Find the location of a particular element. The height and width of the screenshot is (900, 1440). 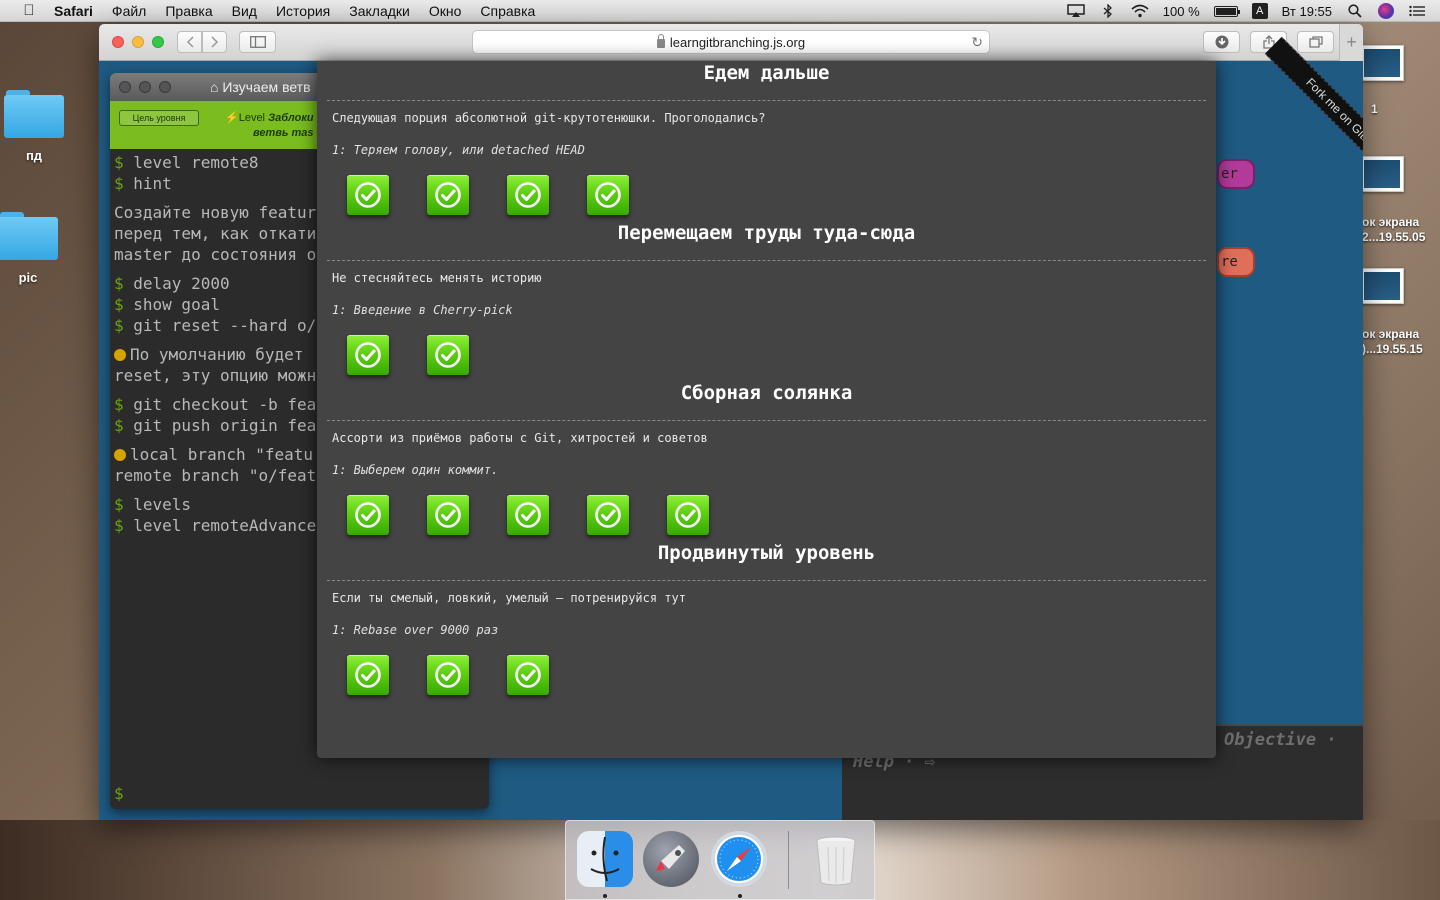

launchpad-icon is located at coordinates (671, 859).